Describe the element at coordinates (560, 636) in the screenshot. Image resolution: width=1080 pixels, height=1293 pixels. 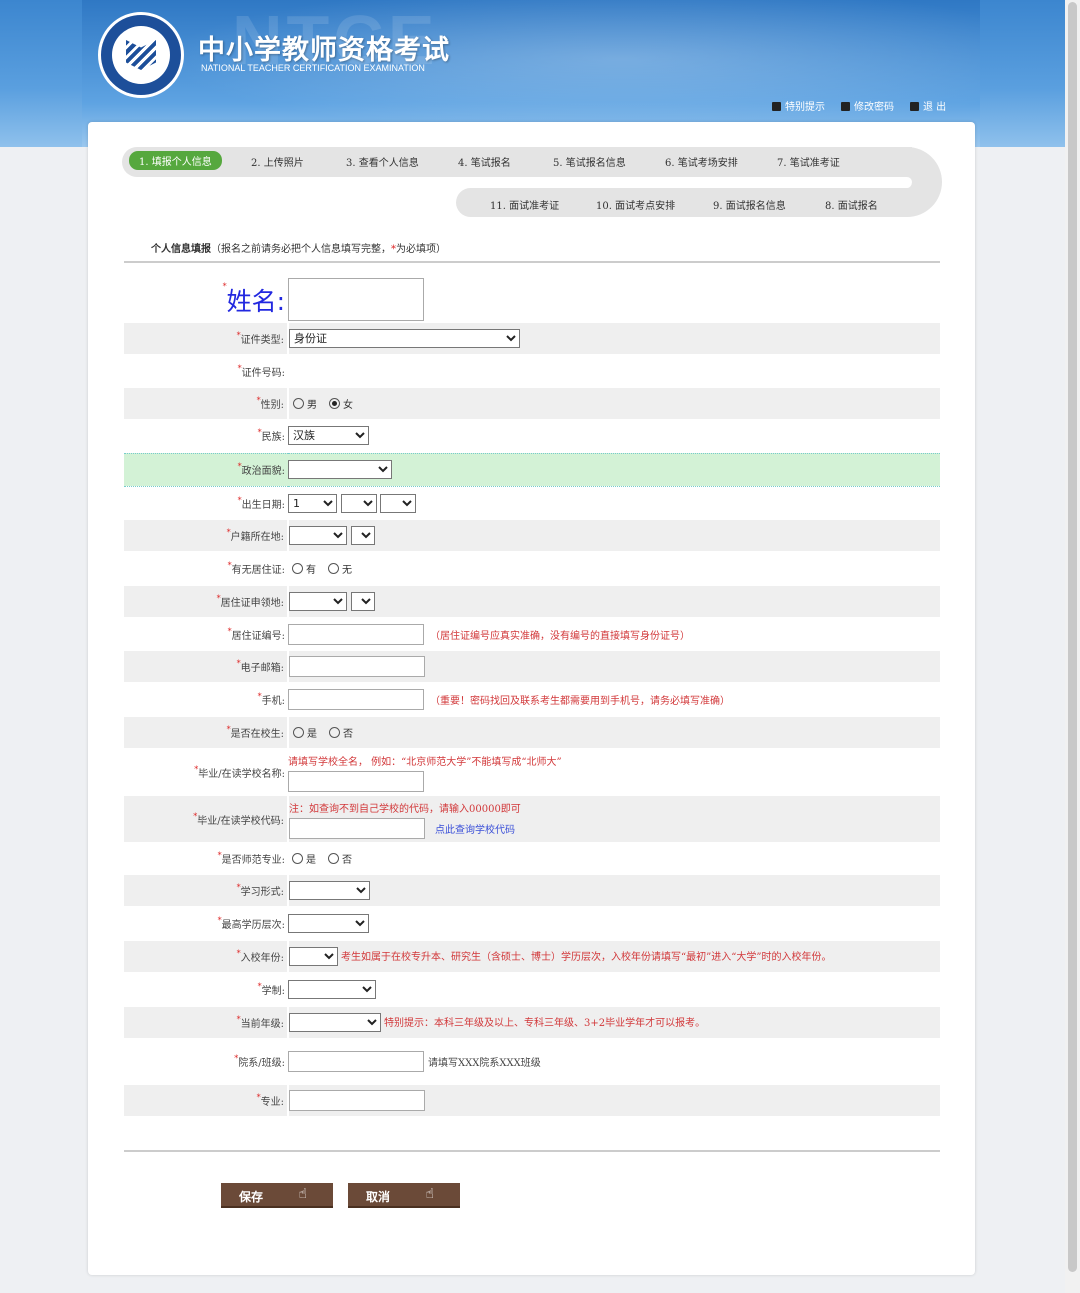
I see `permit-number-hint: （居住证编号应真实准确，没有编号的直接填写身份证号）` at that location.